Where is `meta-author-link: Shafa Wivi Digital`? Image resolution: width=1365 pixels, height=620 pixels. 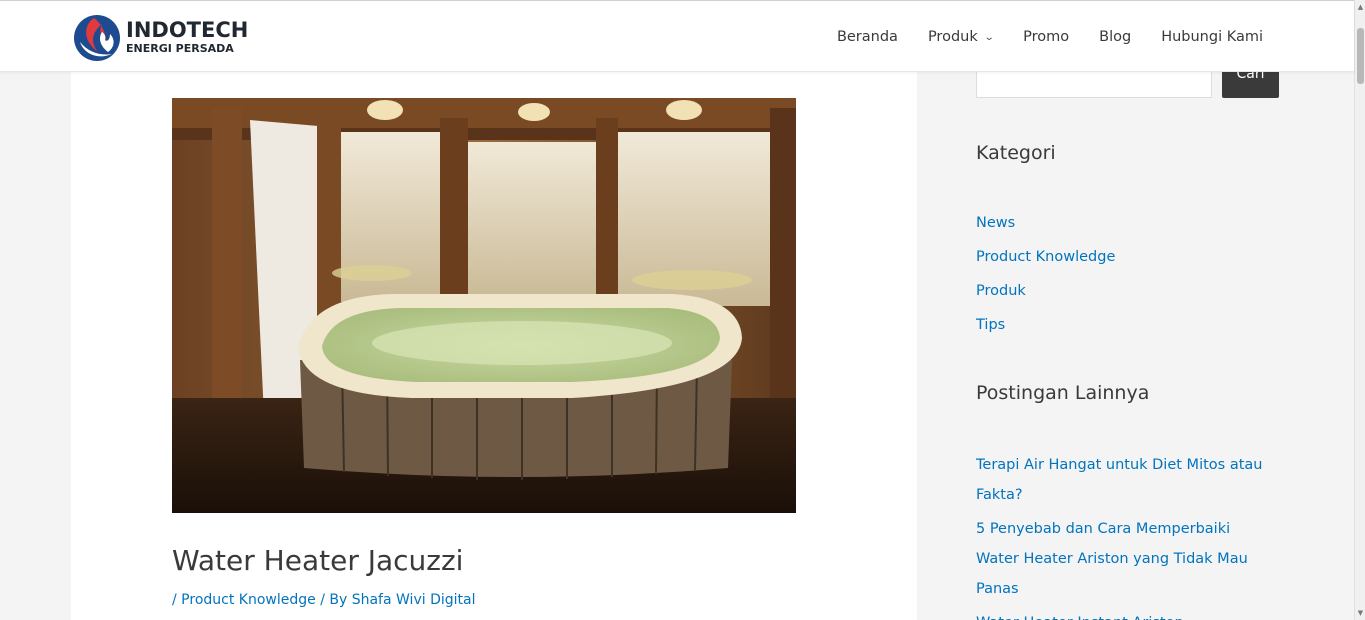 meta-author-link: Shafa Wivi Digital is located at coordinates (414, 600).